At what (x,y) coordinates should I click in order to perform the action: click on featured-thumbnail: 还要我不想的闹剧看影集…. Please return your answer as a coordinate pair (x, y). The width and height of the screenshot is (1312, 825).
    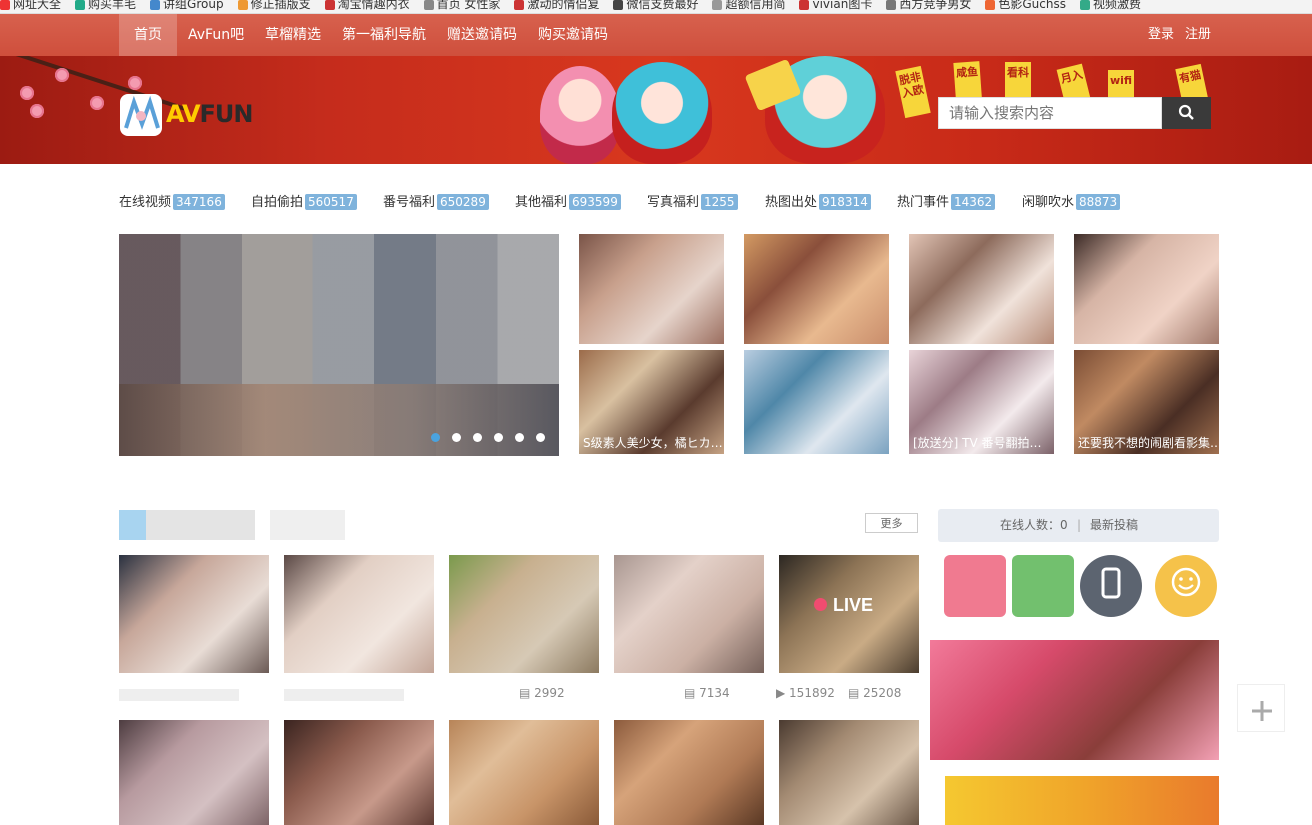
    Looking at the image, I should click on (1146, 402).